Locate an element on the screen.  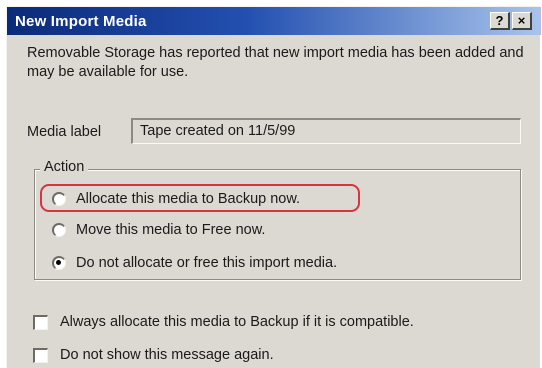
close-button: × is located at coordinates (522, 21).